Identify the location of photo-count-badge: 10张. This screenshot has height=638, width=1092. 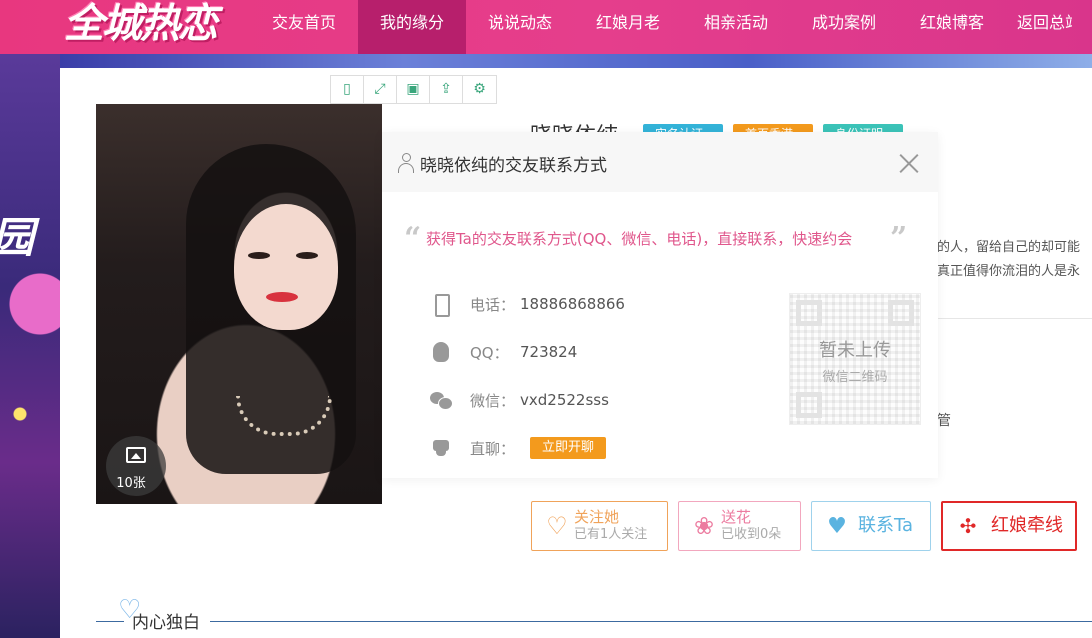
(136, 466).